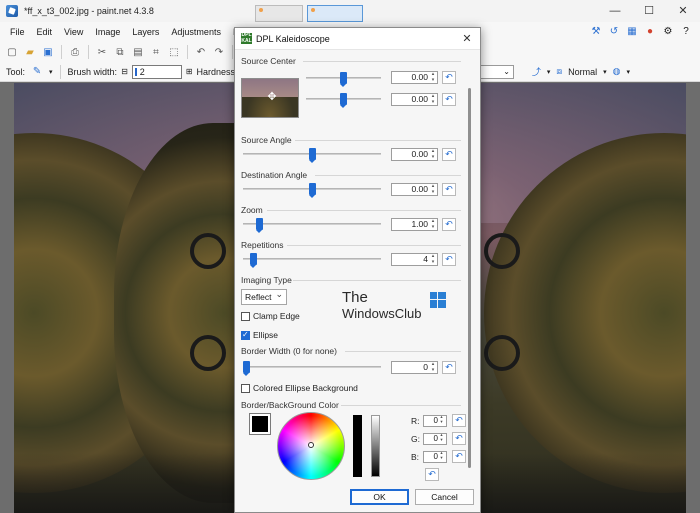 The height and width of the screenshot is (513, 700). I want to click on tools-icon: ⚒, so click(596, 32).